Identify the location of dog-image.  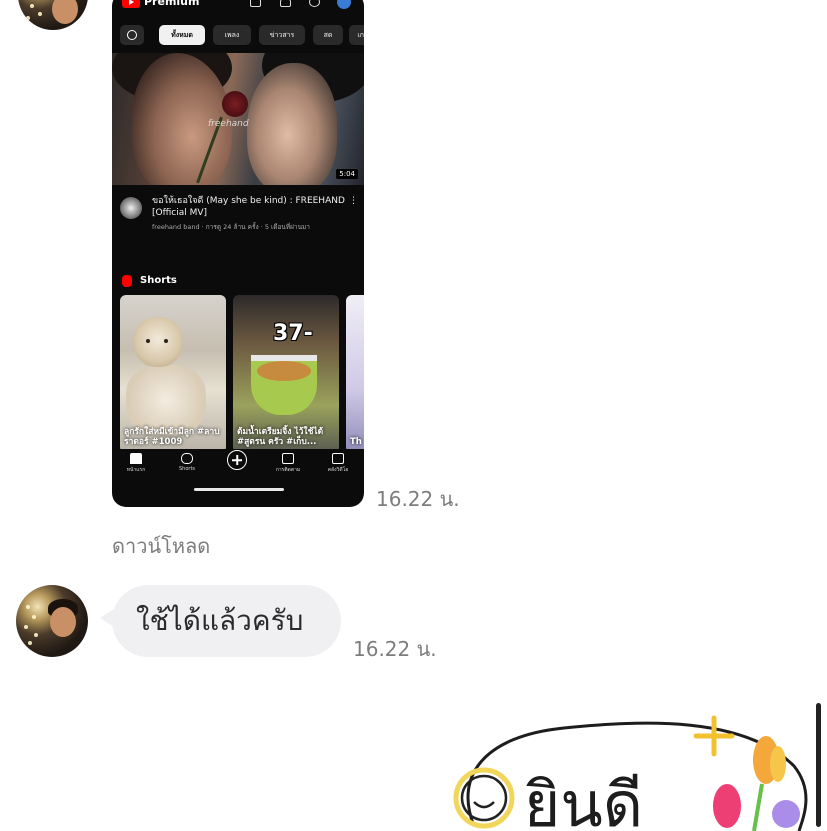
(158, 342).